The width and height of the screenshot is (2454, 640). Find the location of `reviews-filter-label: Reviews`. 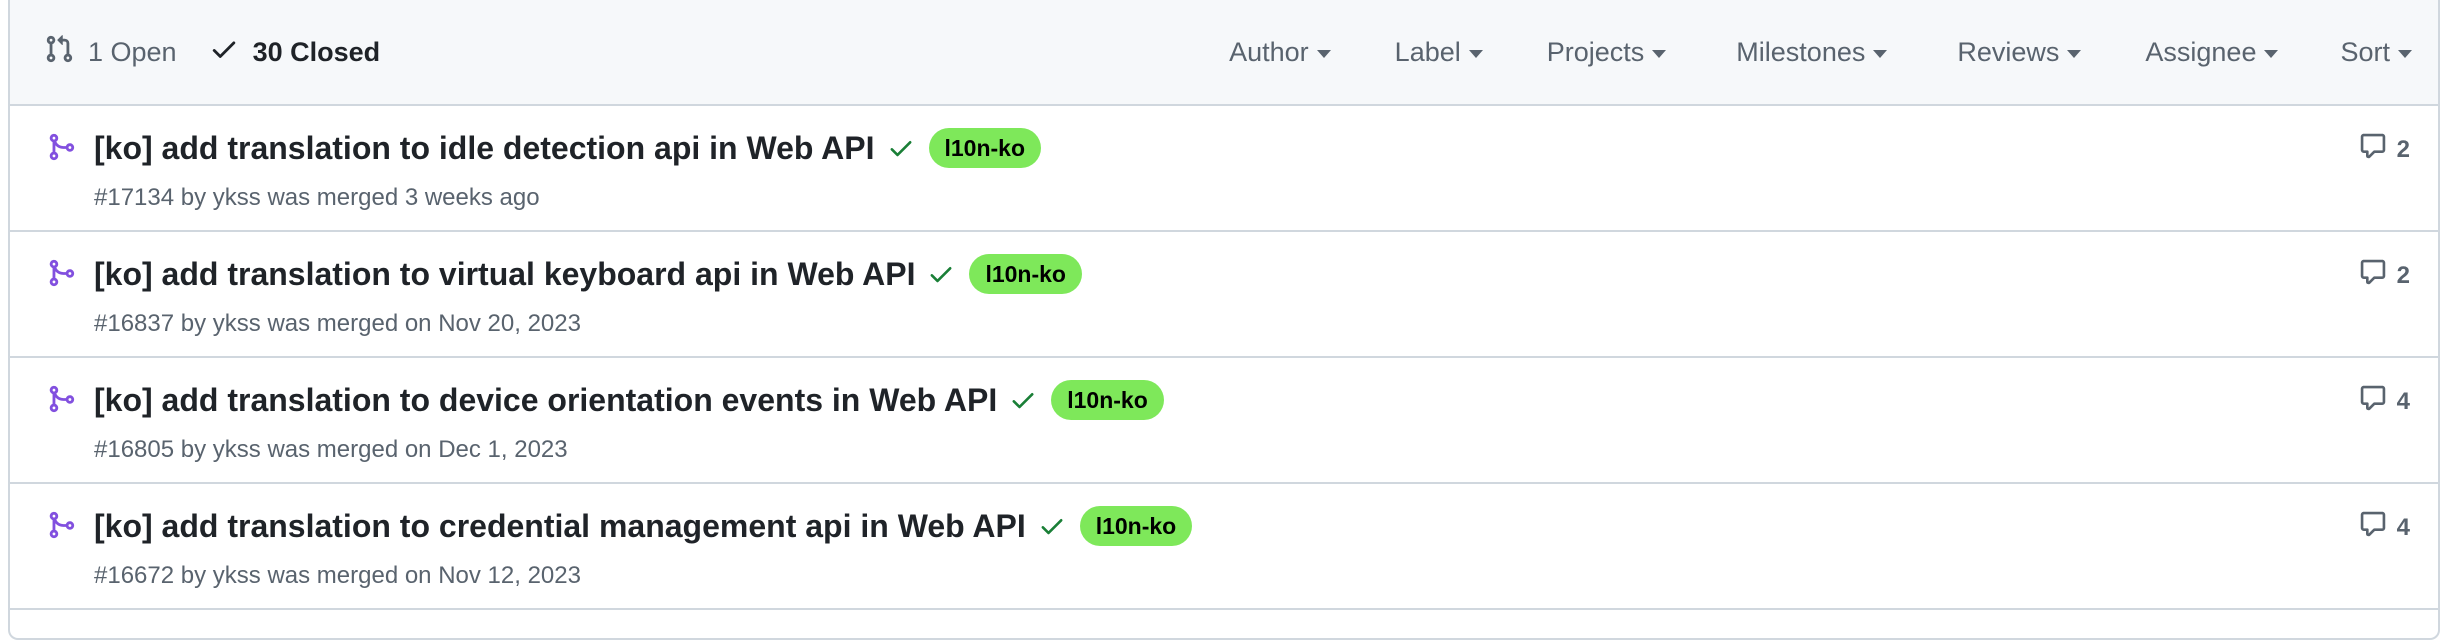

reviews-filter-label: Reviews is located at coordinates (2008, 51).